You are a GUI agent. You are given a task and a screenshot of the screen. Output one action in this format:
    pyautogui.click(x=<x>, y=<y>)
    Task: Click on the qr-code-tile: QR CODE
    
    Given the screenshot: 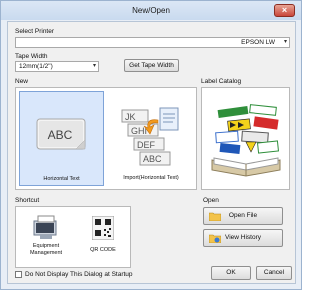 What is the action you would take?
    pyautogui.click(x=103, y=238)
    